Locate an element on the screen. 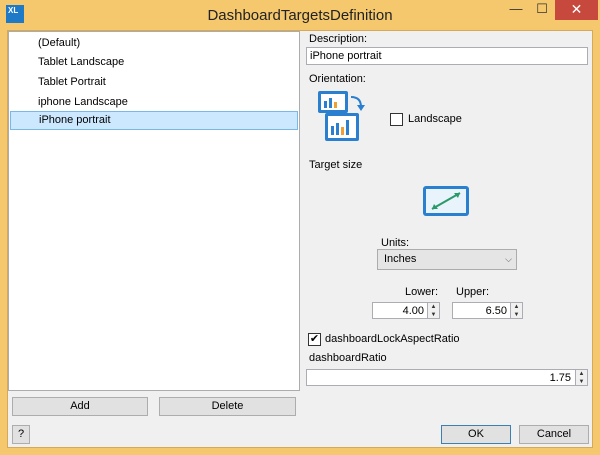 This screenshot has width=600, height=455. lower-input: 4.00 ▲ ▼ is located at coordinates (406, 310).